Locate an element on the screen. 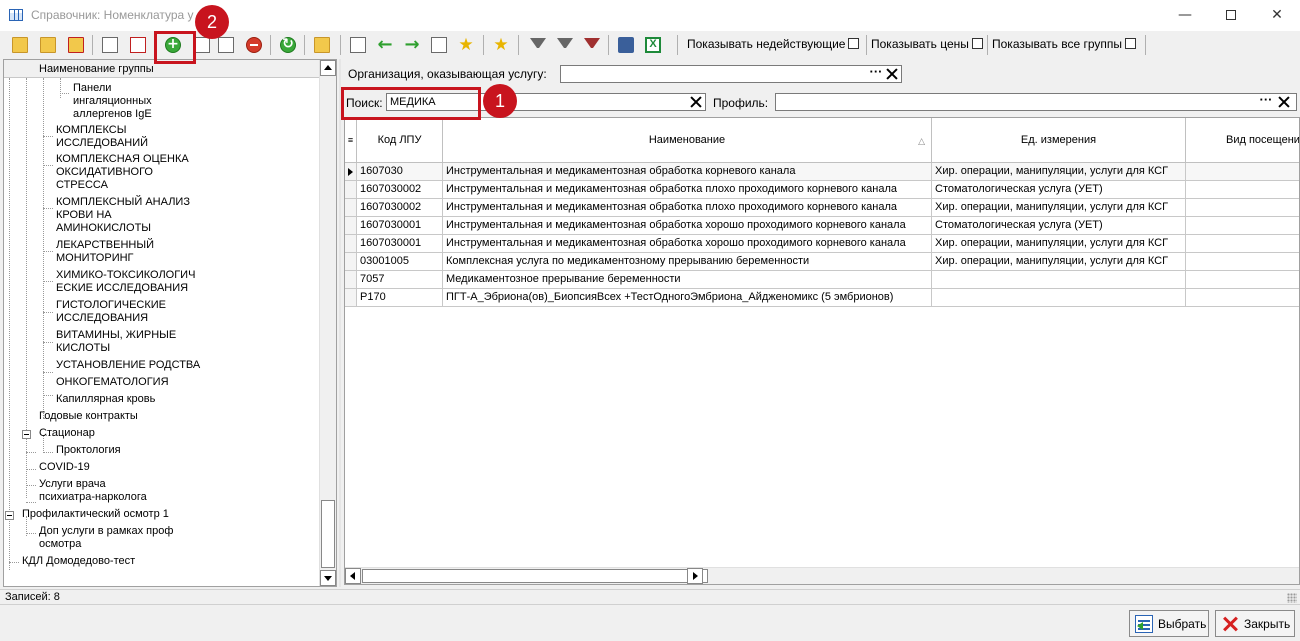  refresh-button: ↻ is located at coordinates (288, 45).